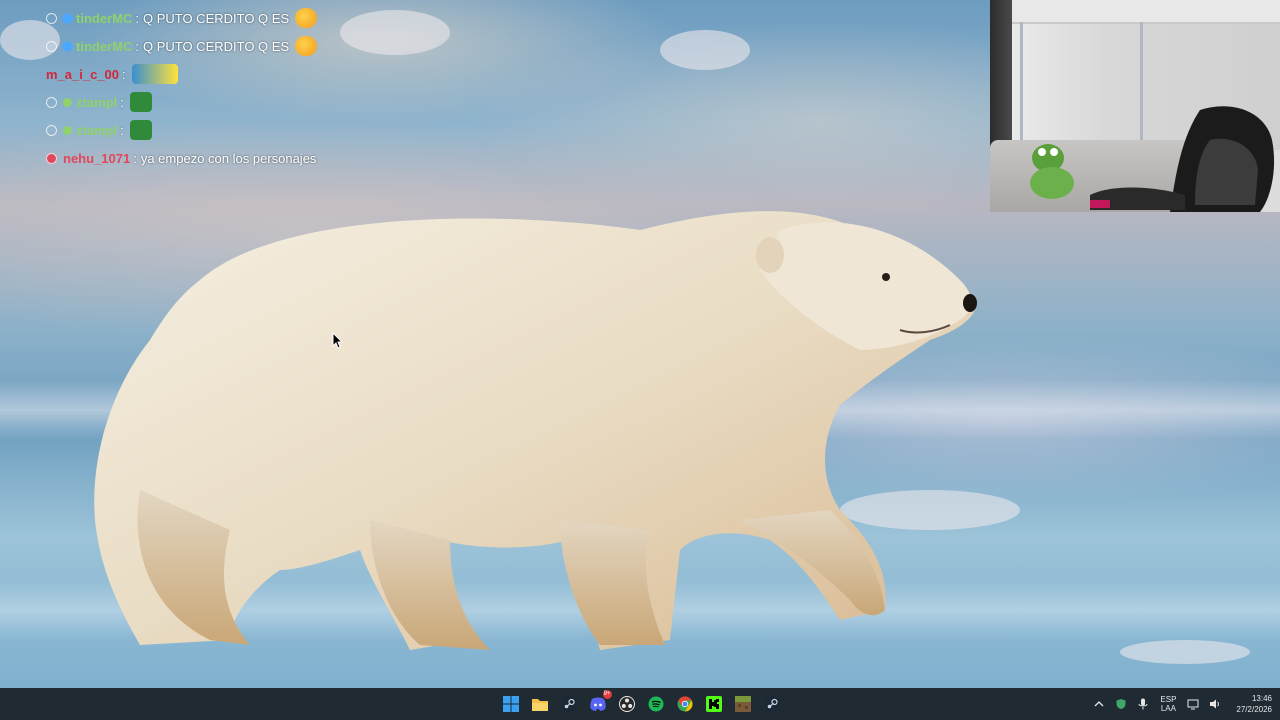 The image size is (1280, 720). I want to click on discord-button: 9+, so click(599, 703).